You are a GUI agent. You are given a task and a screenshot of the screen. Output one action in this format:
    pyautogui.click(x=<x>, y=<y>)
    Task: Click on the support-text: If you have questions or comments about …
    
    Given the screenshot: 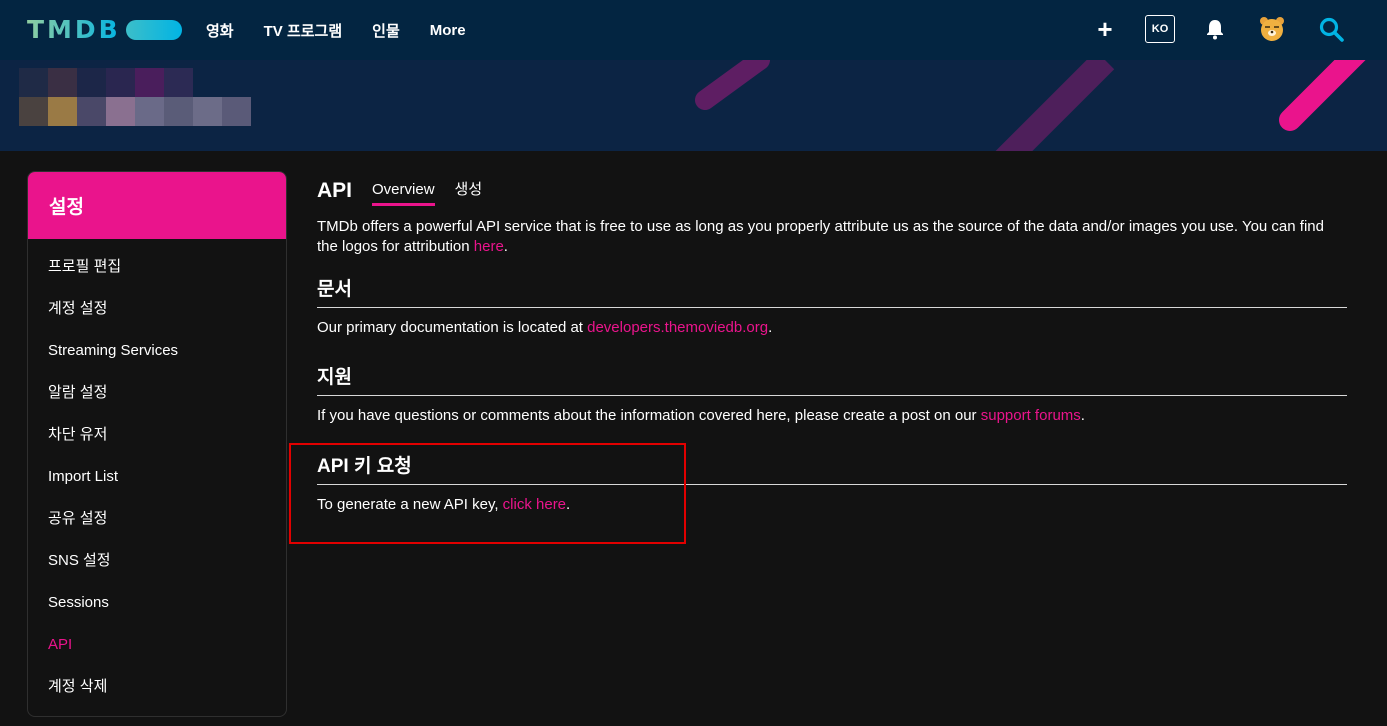 What is the action you would take?
    pyautogui.click(x=649, y=415)
    